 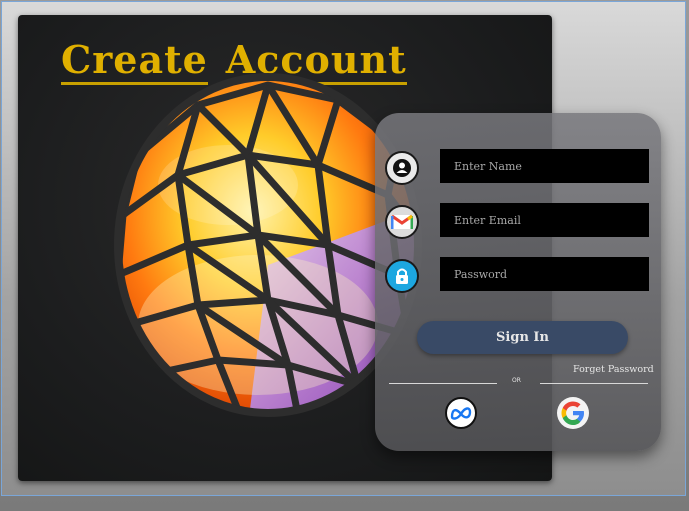 I want to click on password-input, so click(x=544, y=274).